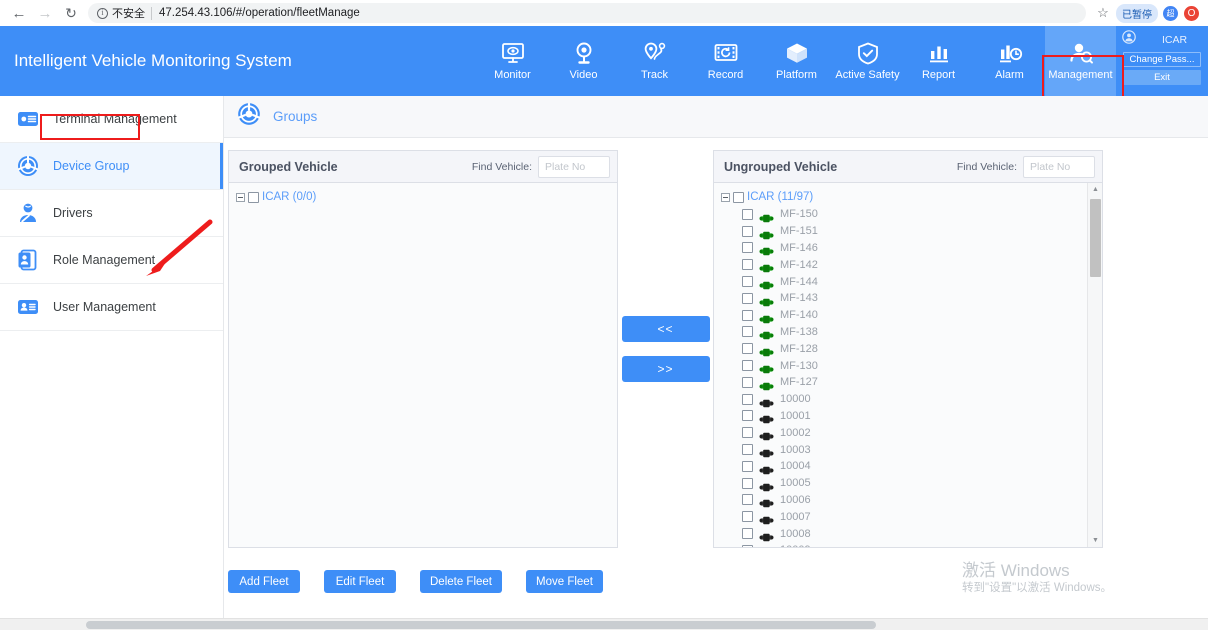 The image size is (1208, 630). What do you see at coordinates (1080, 61) in the screenshot?
I see `nav-item-management: Management` at bounding box center [1080, 61].